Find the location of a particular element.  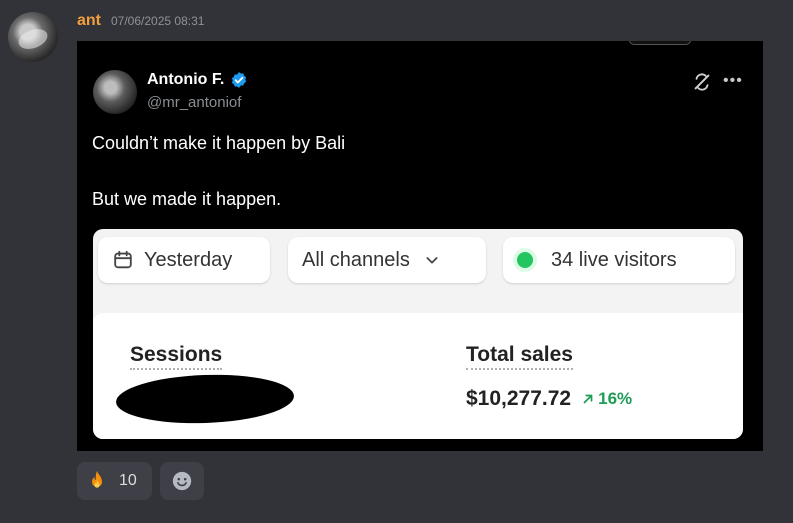

channel-filter-label: All channels is located at coordinates (356, 259).